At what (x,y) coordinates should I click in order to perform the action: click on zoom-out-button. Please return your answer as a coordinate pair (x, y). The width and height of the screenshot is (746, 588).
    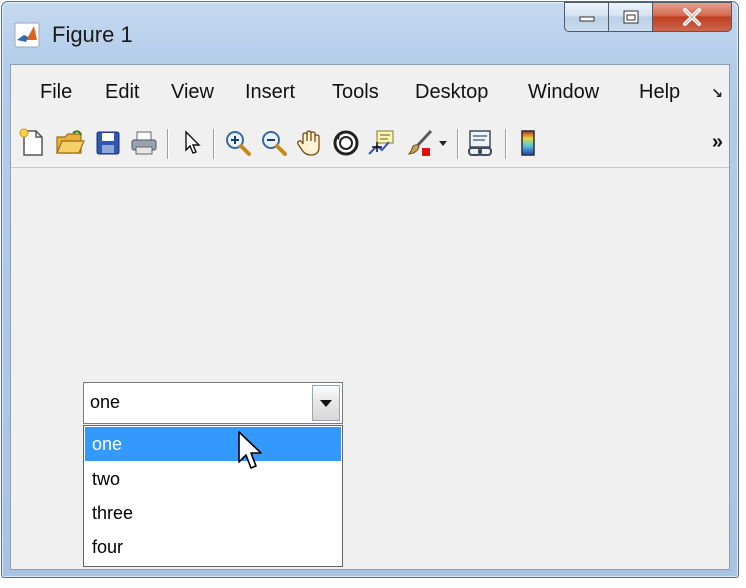
    Looking at the image, I should click on (274, 143).